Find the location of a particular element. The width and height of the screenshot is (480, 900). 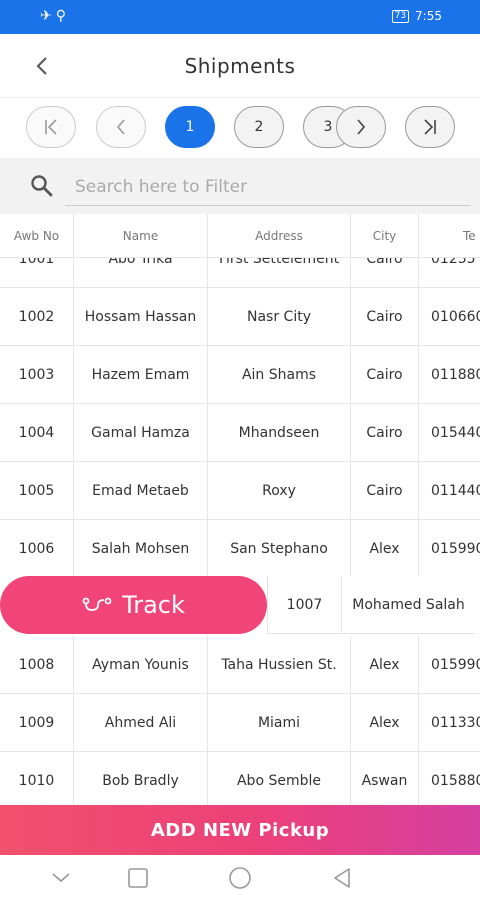

column-header-city: City is located at coordinates (385, 235).